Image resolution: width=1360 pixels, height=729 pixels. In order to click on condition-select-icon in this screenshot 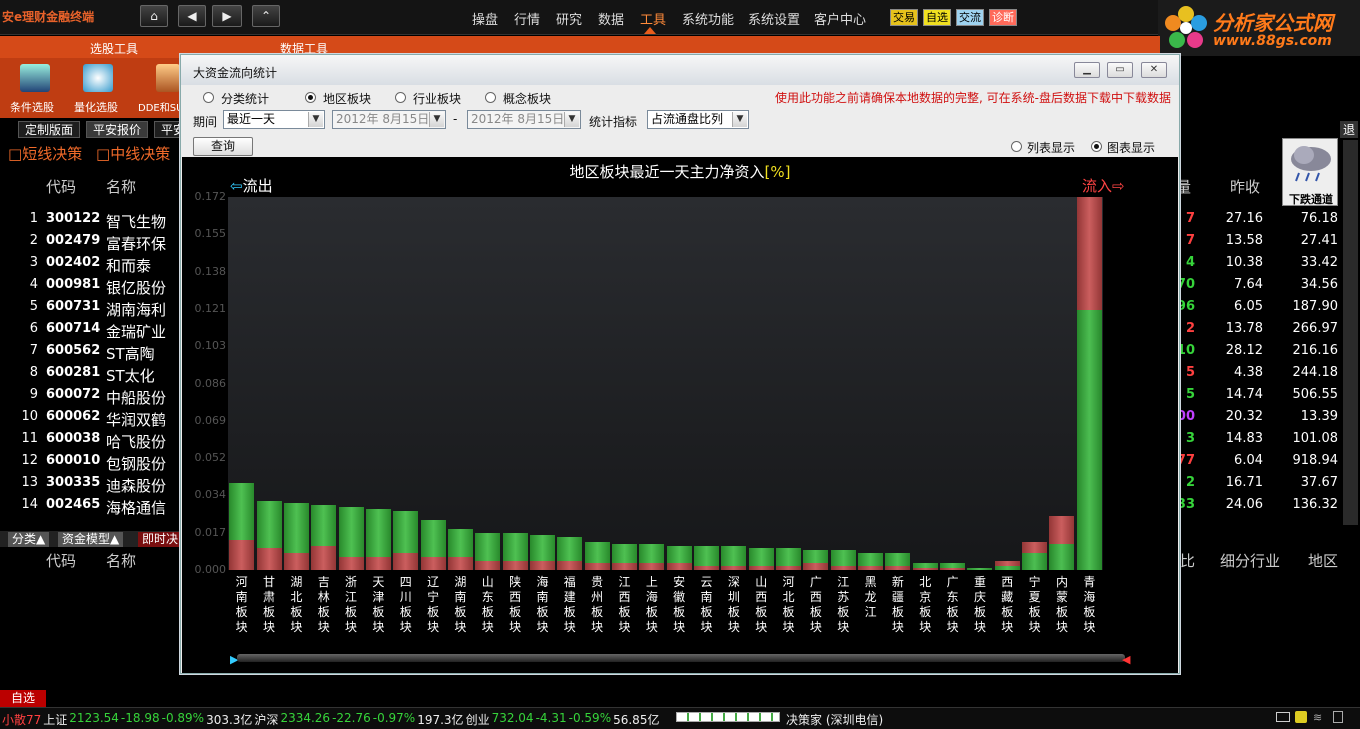, I will do `click(35, 78)`.